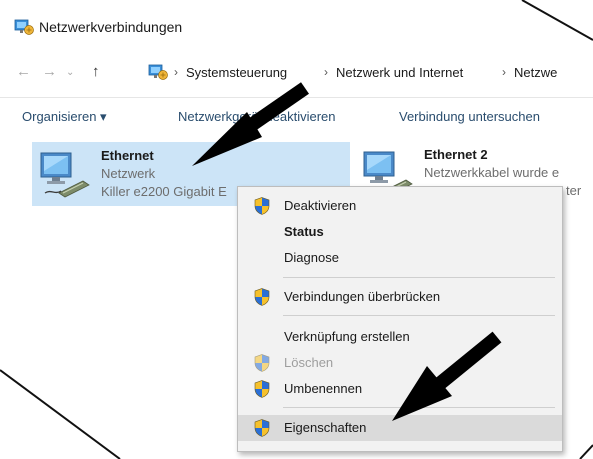 This screenshot has width=593, height=459. I want to click on menu-item-label: Eigenschaften, so click(325, 427).